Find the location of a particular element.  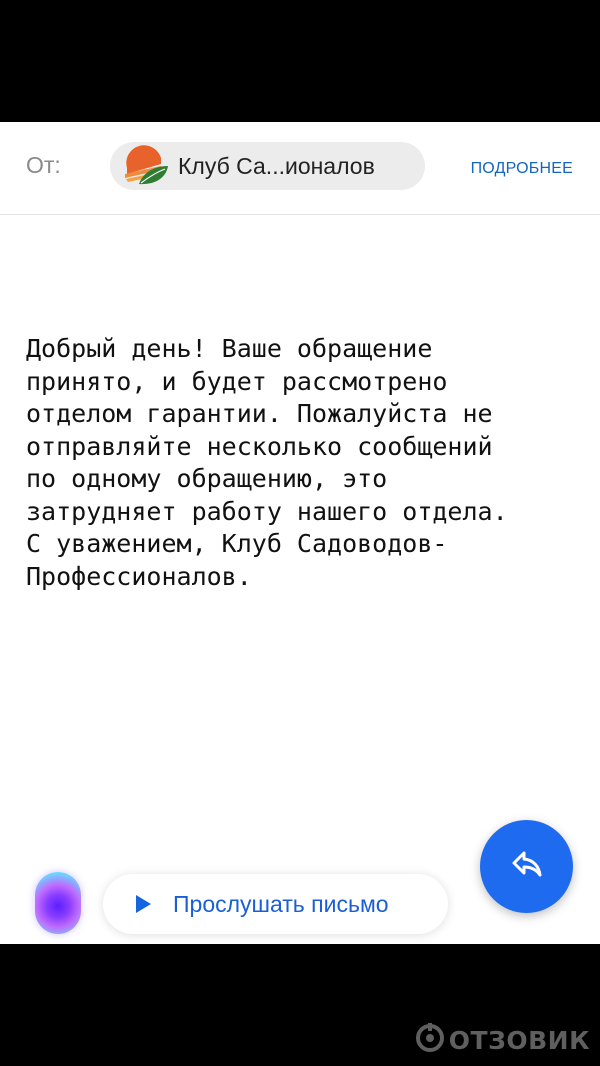

from-label: От: is located at coordinates (43, 165).